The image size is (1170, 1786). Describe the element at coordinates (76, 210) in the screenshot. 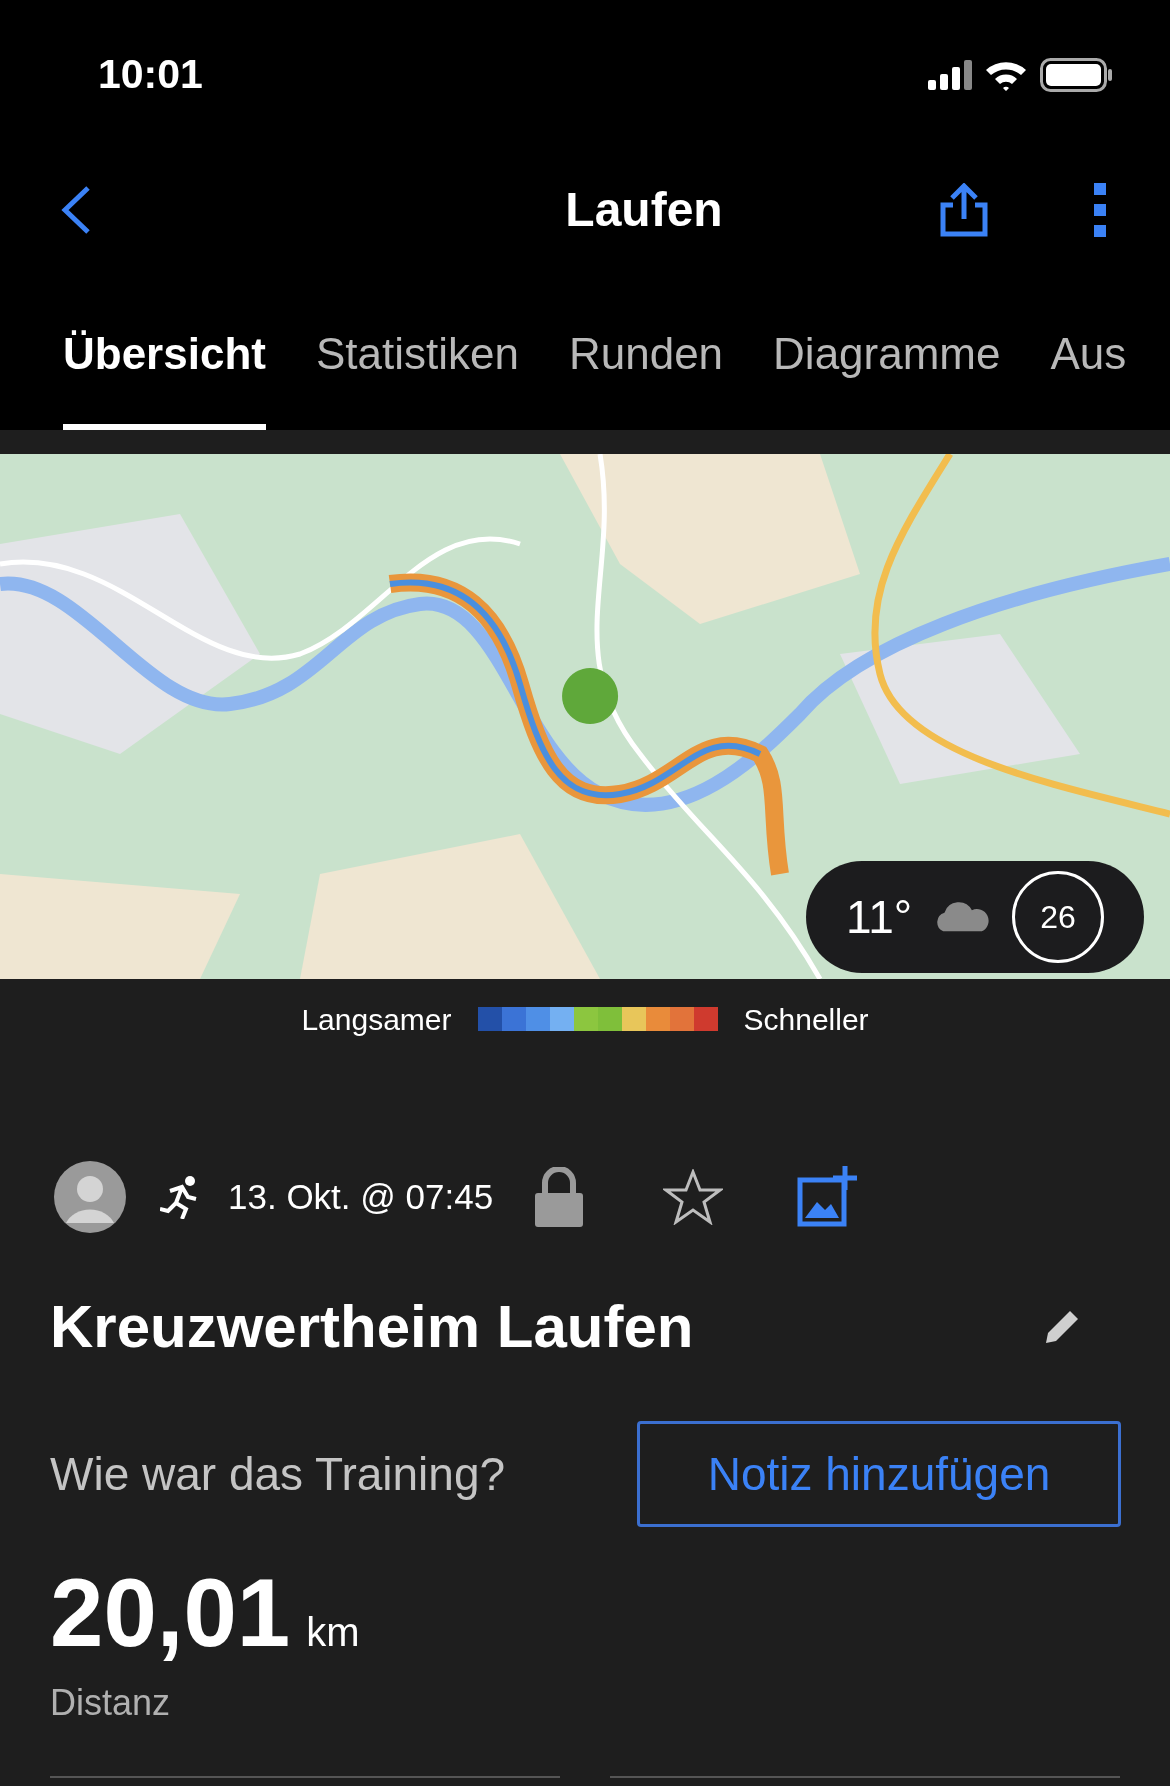

I see `back-icon` at that location.